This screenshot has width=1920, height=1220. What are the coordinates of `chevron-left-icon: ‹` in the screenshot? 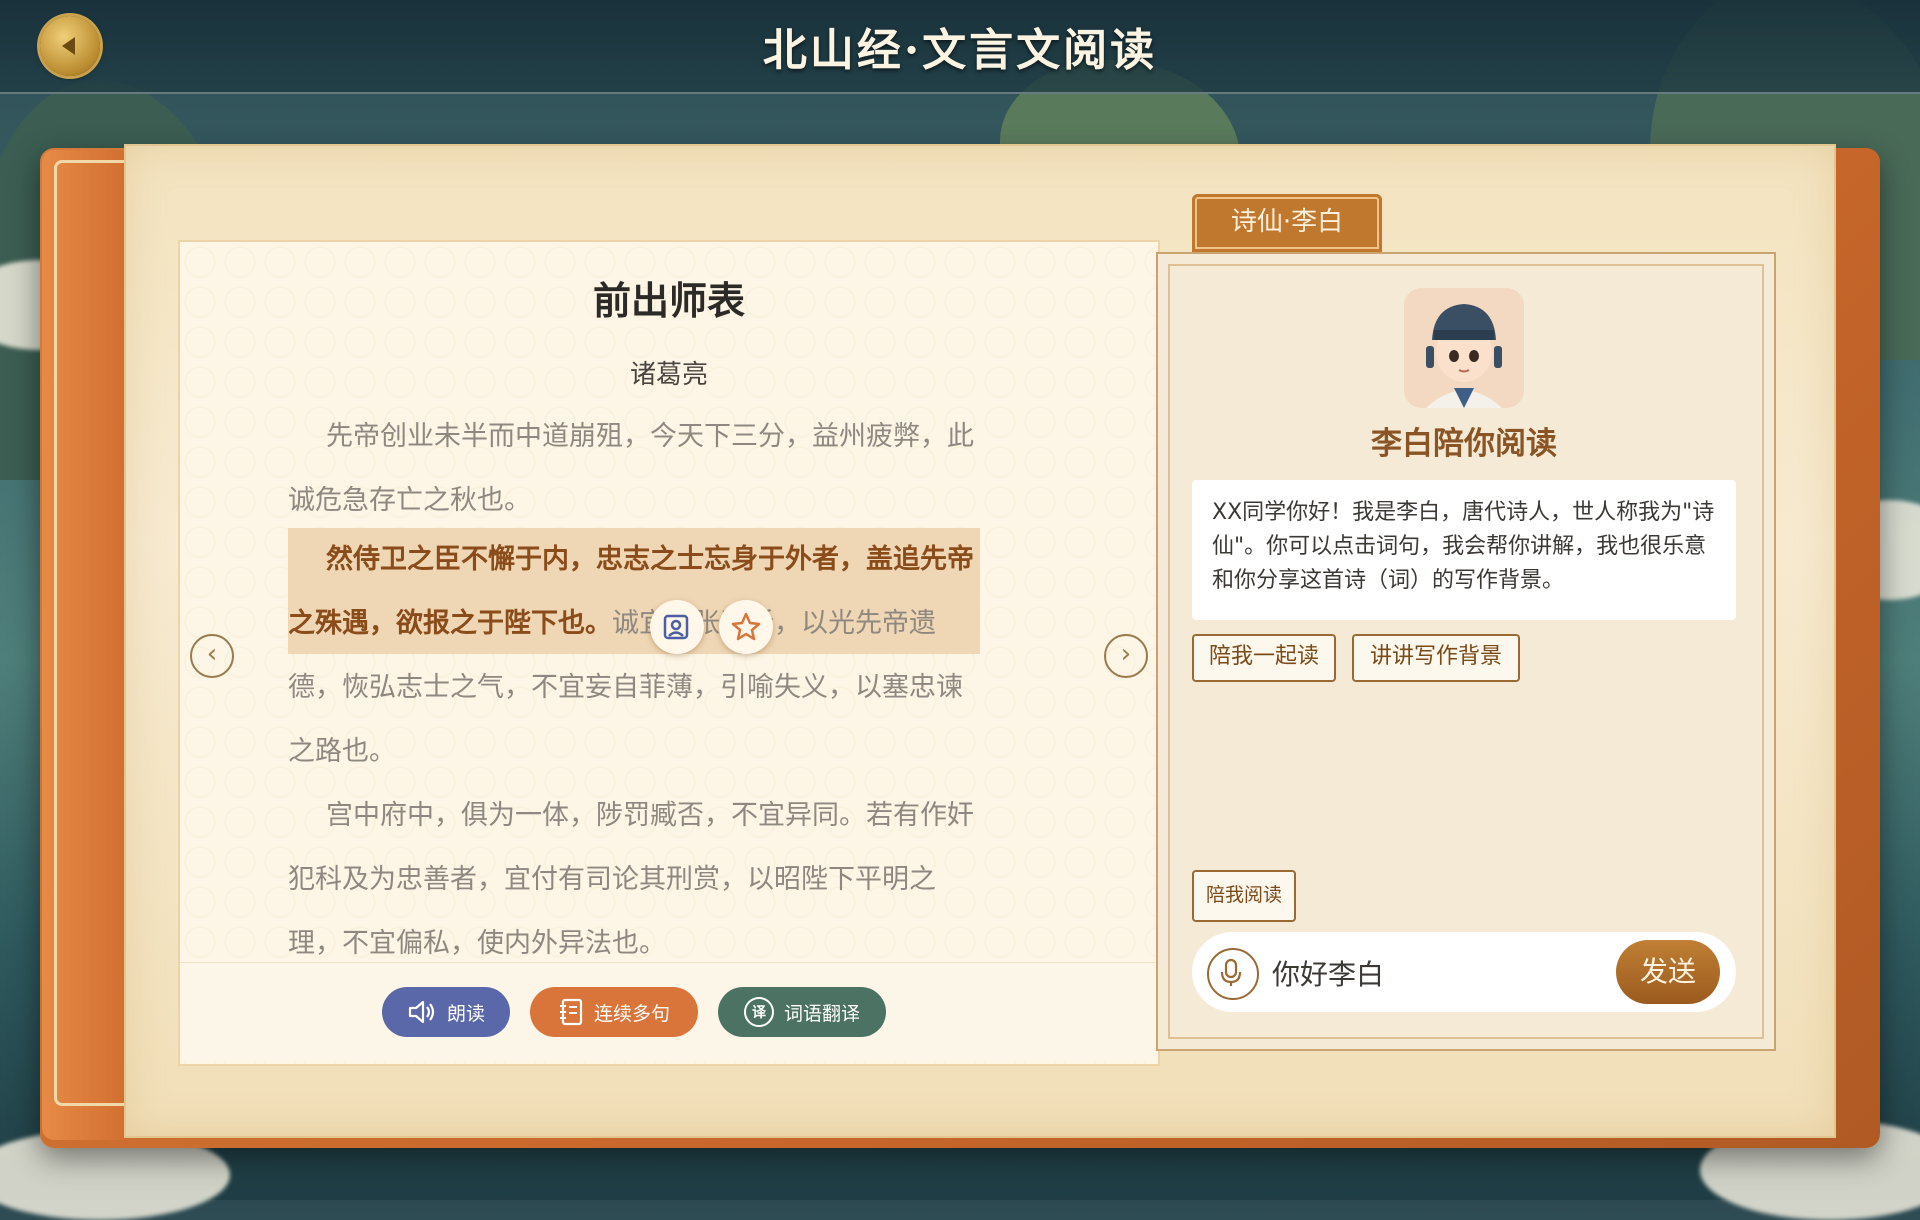 It's located at (212, 654).